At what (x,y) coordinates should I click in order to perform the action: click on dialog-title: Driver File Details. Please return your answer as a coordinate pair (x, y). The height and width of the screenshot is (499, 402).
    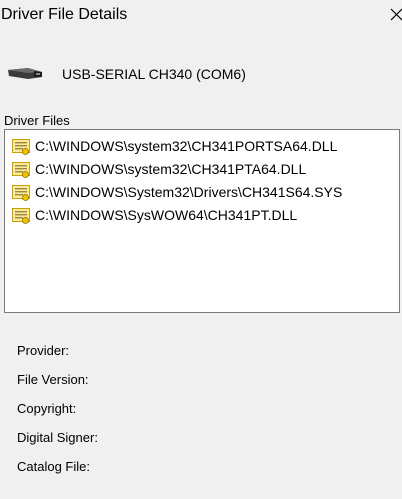
    Looking at the image, I should click on (64, 14).